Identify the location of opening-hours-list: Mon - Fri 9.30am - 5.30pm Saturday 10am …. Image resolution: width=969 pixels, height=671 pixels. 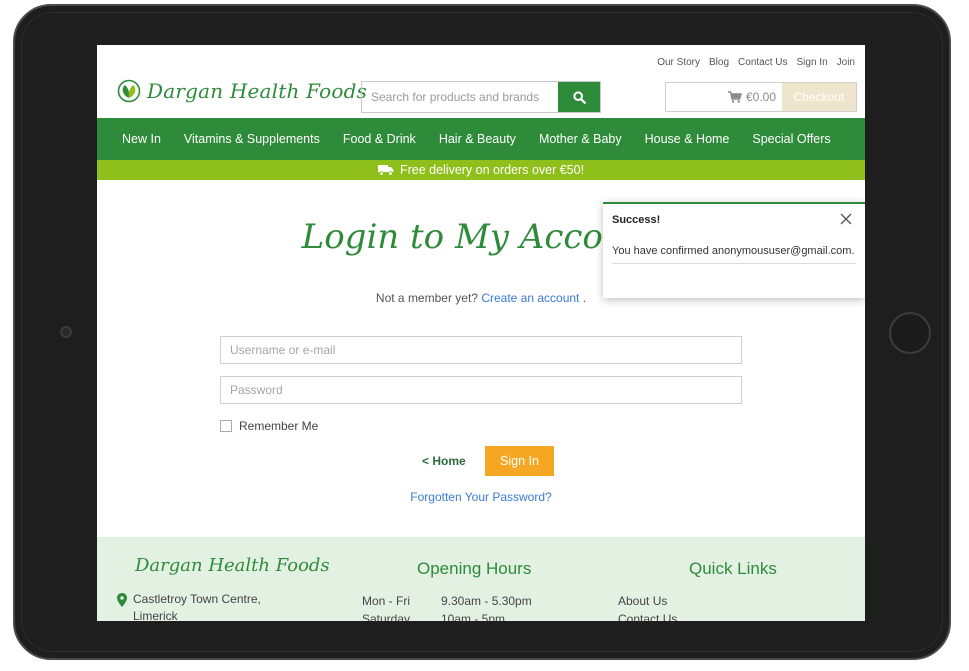
(447, 606).